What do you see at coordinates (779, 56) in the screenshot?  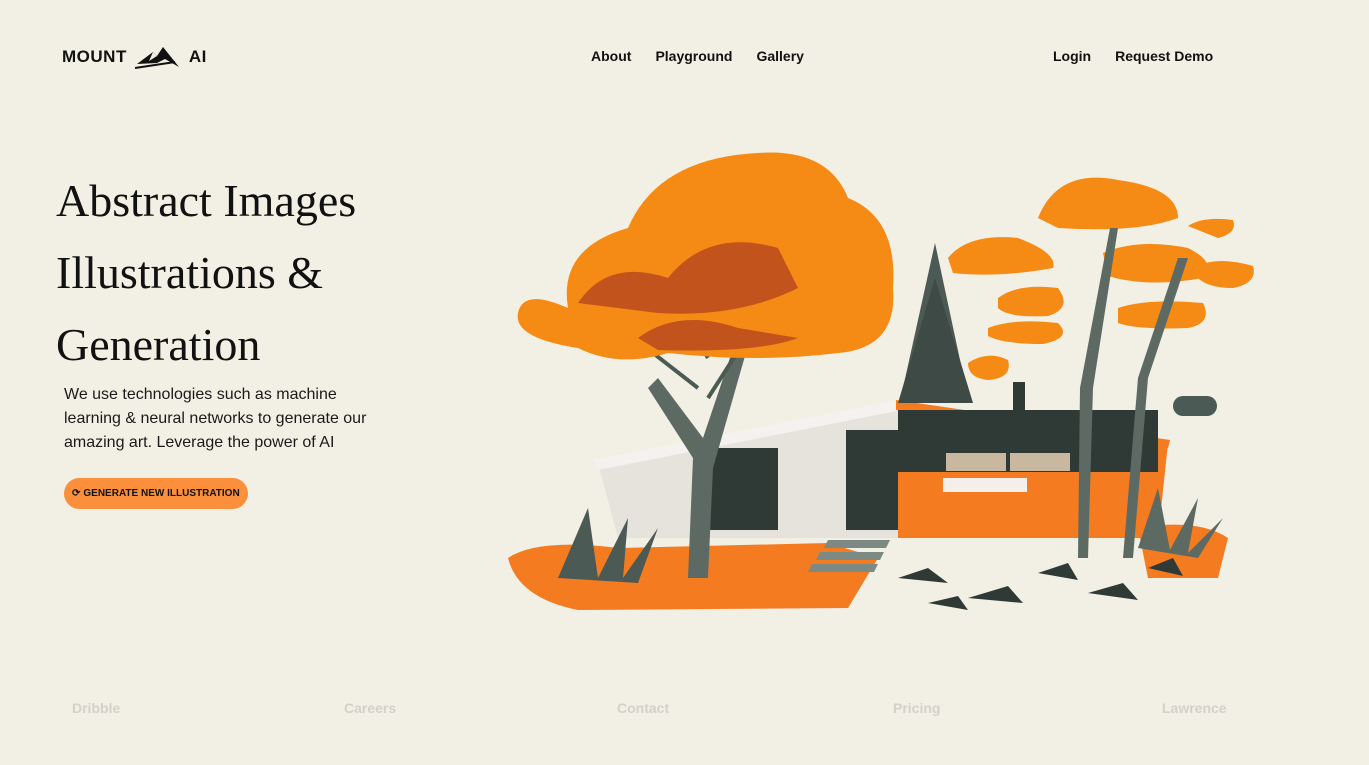 I see `nav-gallery: Gallery` at bounding box center [779, 56].